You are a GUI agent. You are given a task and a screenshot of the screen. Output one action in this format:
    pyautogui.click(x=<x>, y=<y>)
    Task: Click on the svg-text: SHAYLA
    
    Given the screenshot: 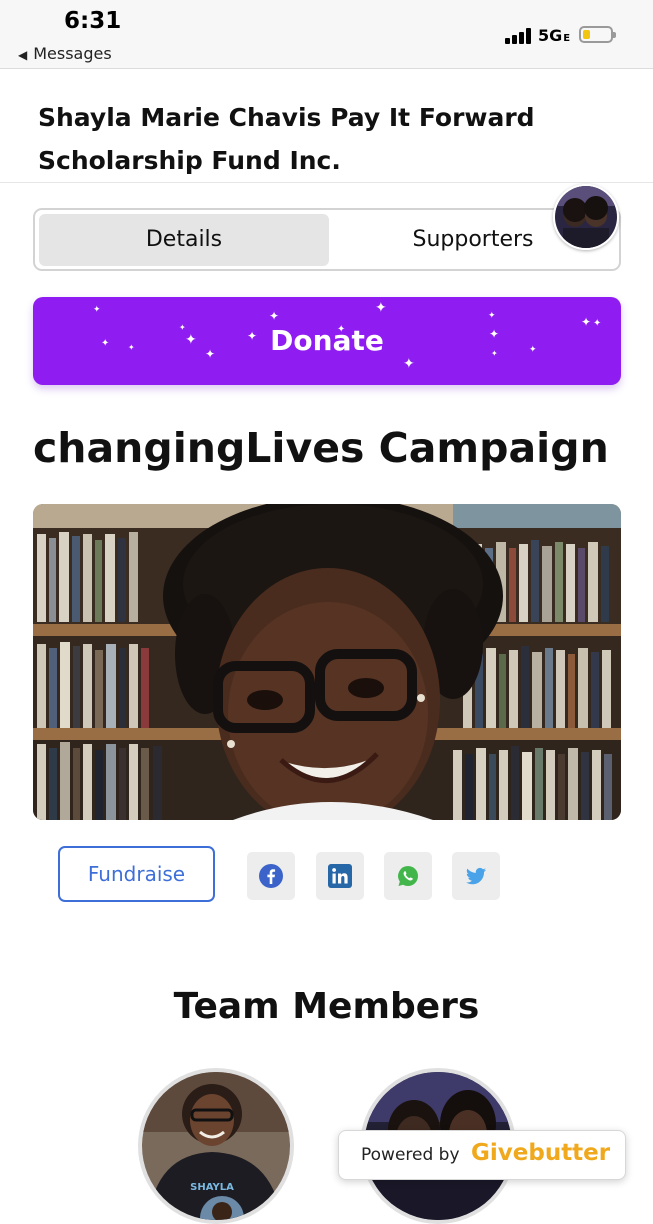 What is the action you would take?
    pyautogui.click(x=212, y=1187)
    